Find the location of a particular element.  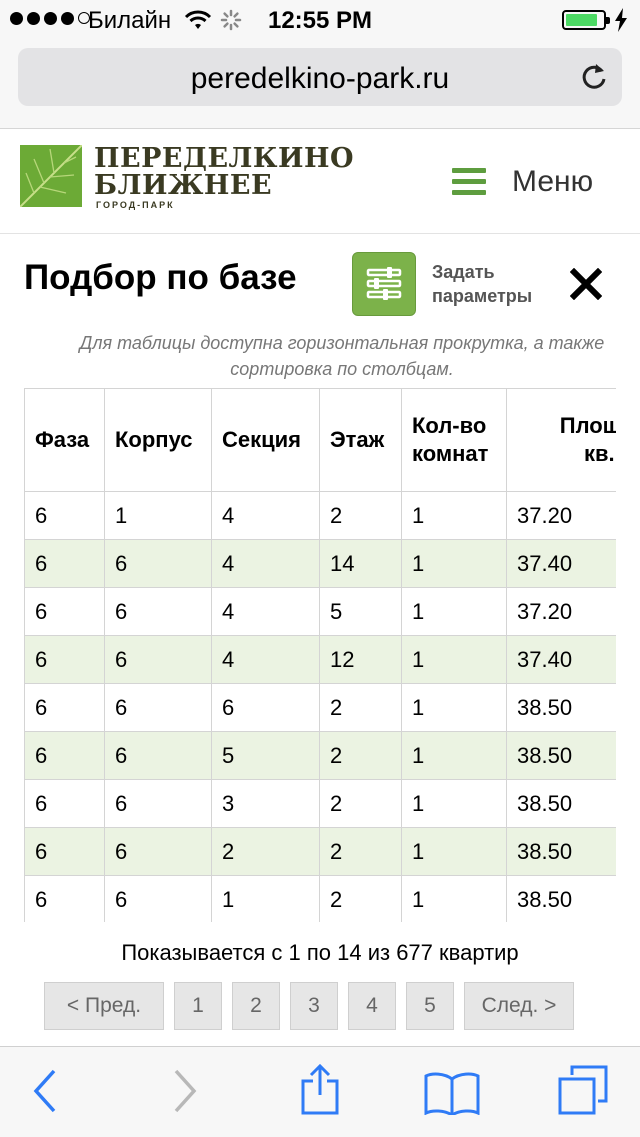

column-header: Секция is located at coordinates (265, 440).